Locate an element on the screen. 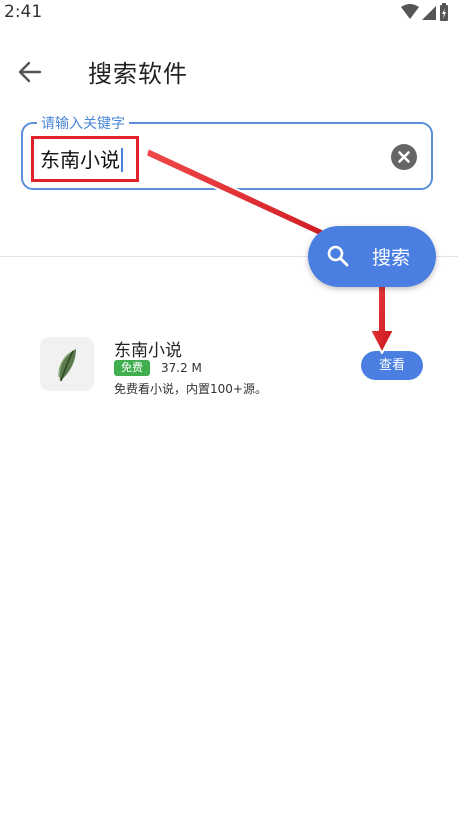  back-button is located at coordinates (30, 72).